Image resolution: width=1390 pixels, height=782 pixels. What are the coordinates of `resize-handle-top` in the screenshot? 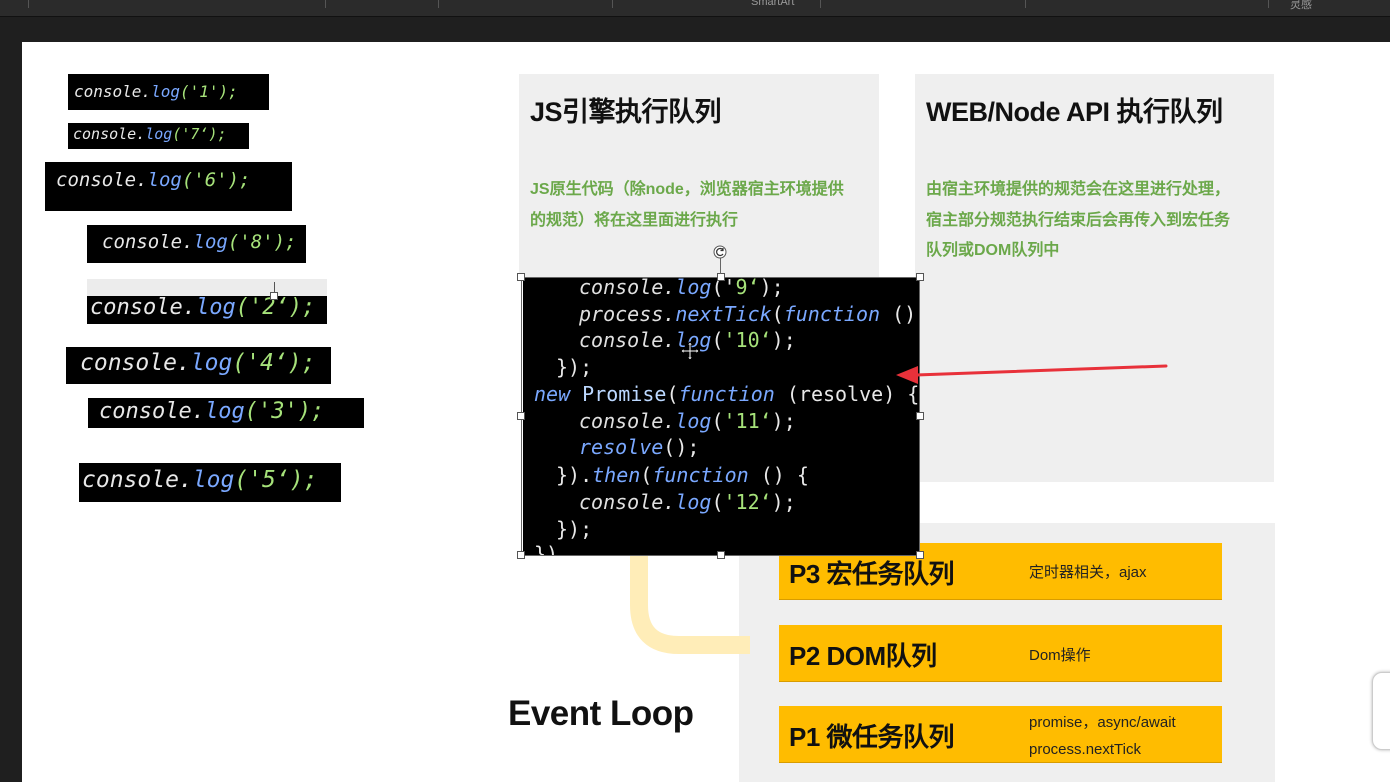 It's located at (721, 277).